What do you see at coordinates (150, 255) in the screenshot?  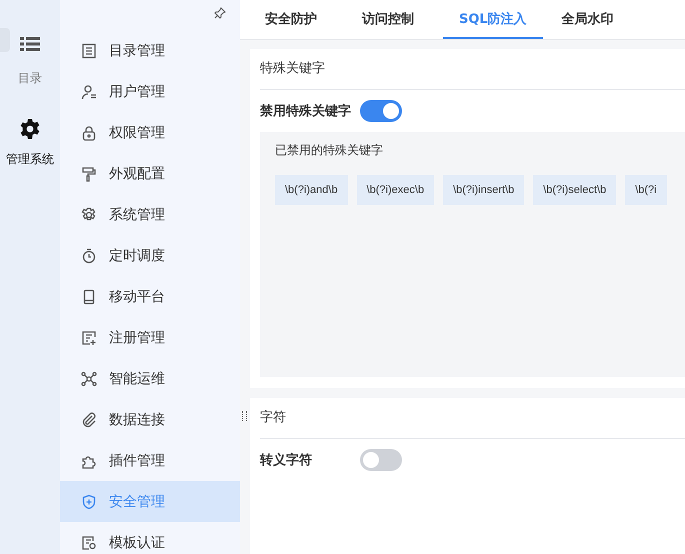 I see `sidebar-item: 定时调度` at bounding box center [150, 255].